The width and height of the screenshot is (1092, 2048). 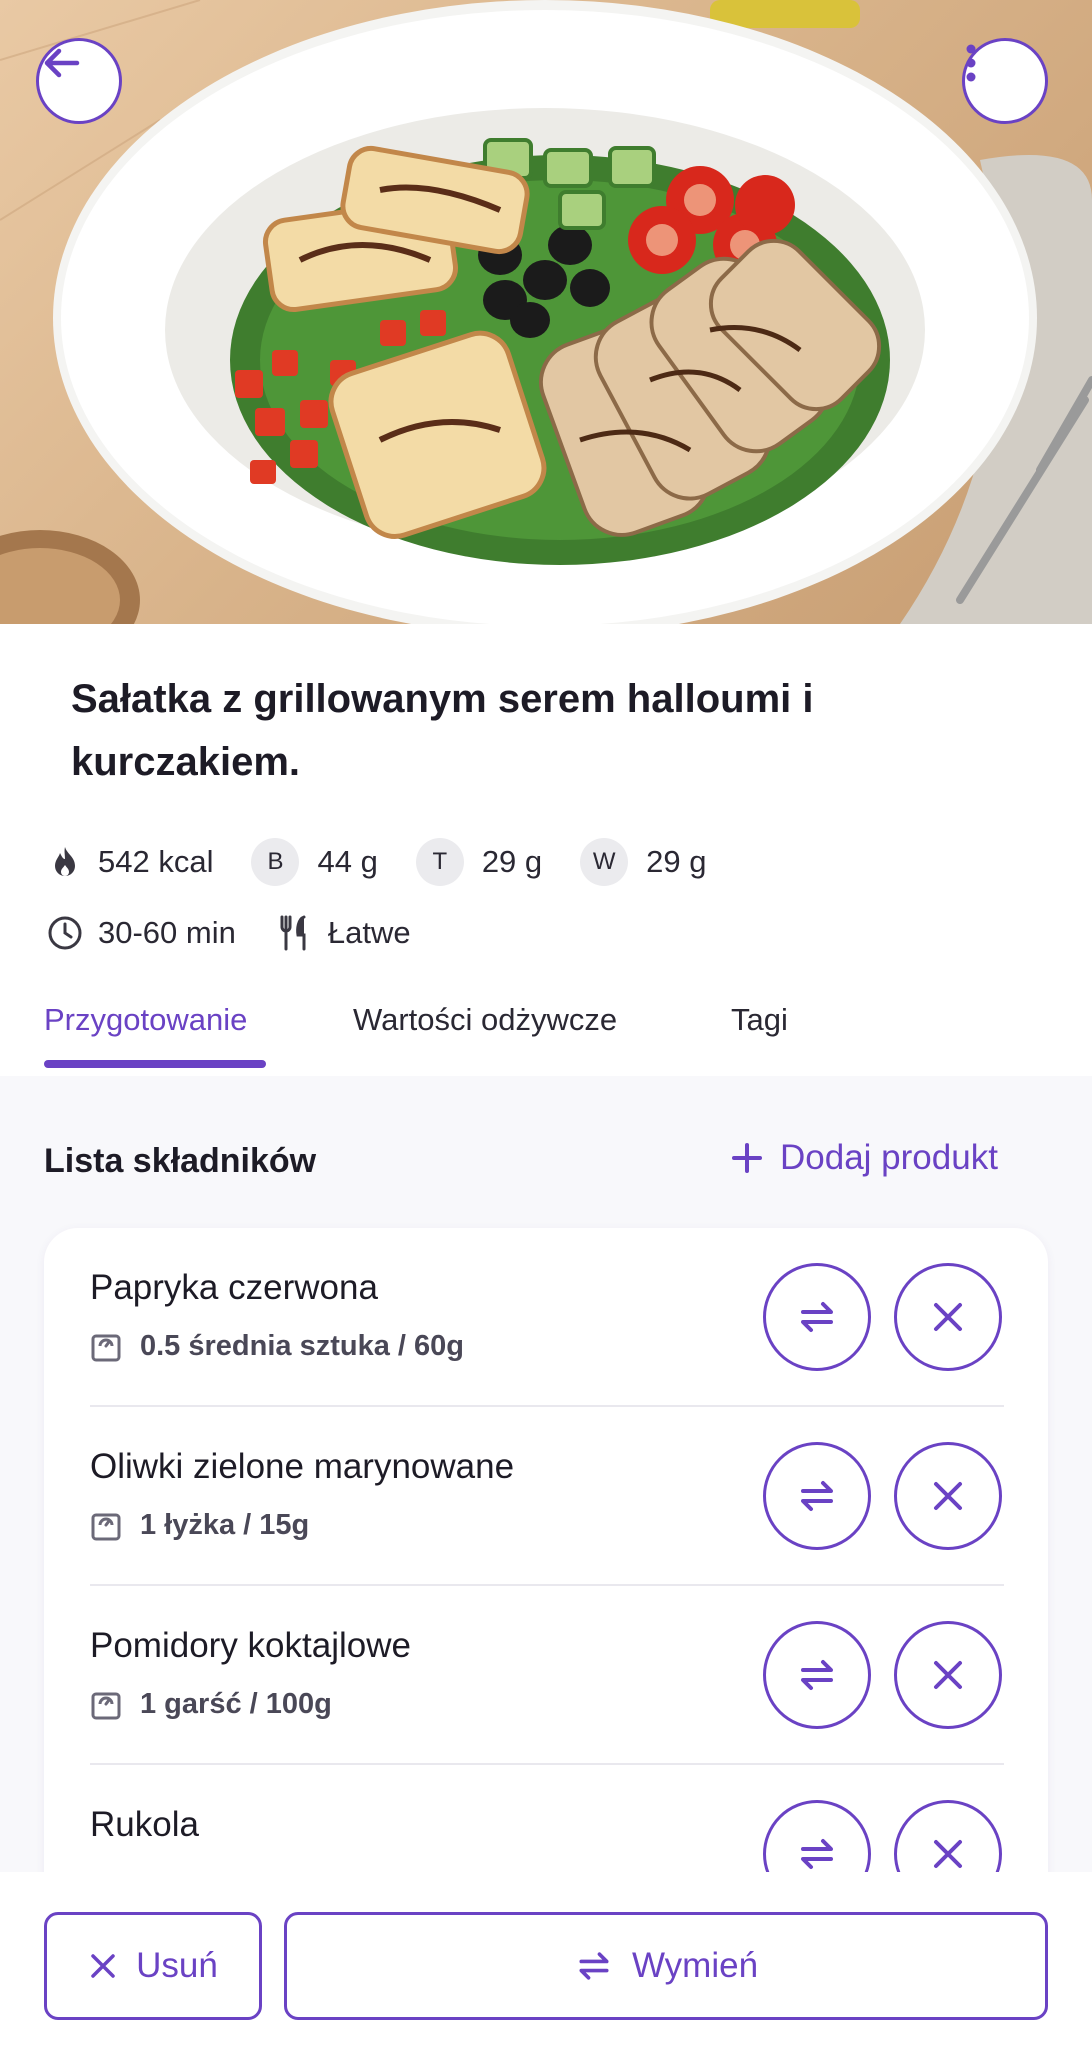 I want to click on add-product-button: Dodaj produkt, so click(x=864, y=1158).